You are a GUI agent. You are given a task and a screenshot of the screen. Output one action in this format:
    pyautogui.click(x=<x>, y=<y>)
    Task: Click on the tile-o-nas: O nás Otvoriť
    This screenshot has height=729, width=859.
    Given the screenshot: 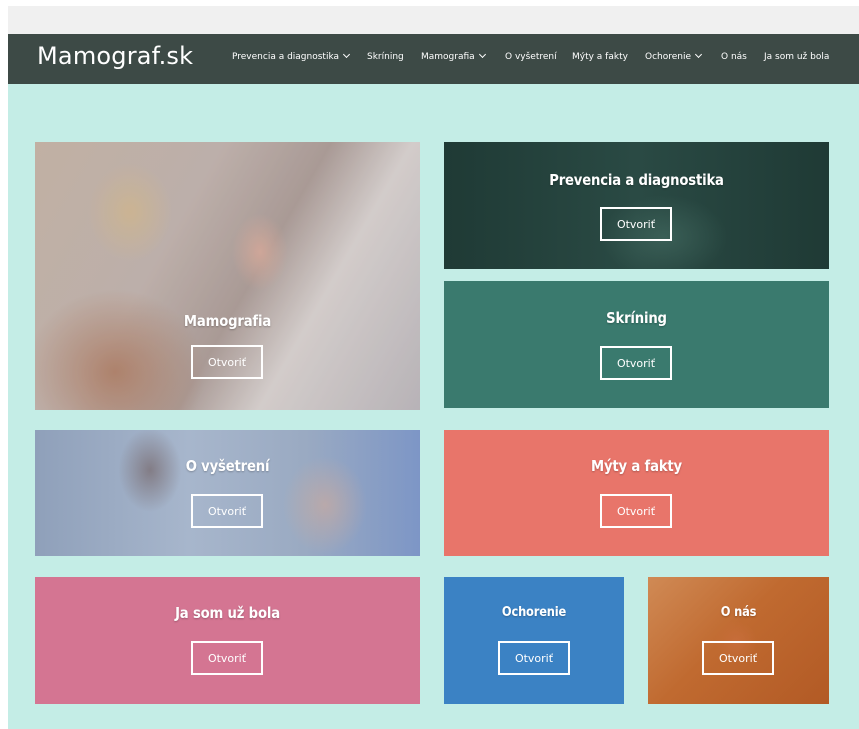 What is the action you would take?
    pyautogui.click(x=738, y=640)
    